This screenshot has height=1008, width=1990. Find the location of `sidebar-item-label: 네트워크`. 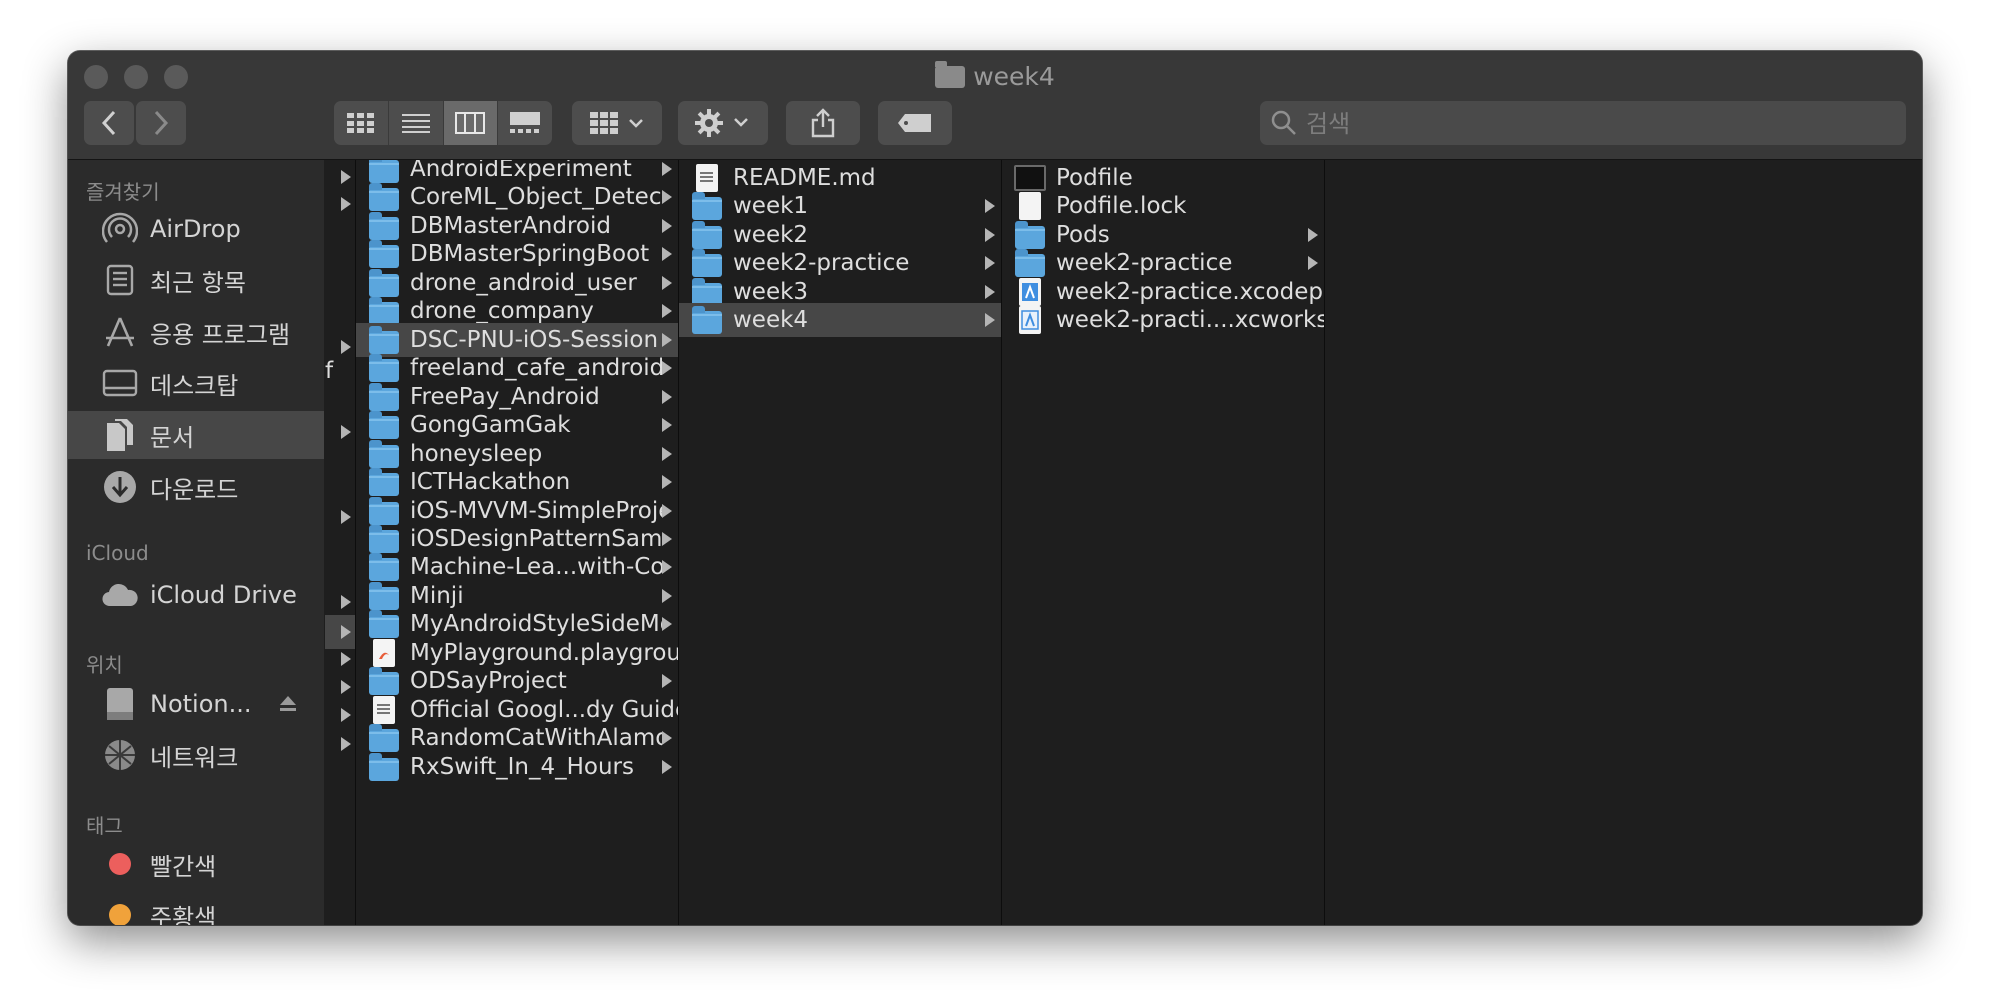

sidebar-item-label: 네트워크 is located at coordinates (194, 757).